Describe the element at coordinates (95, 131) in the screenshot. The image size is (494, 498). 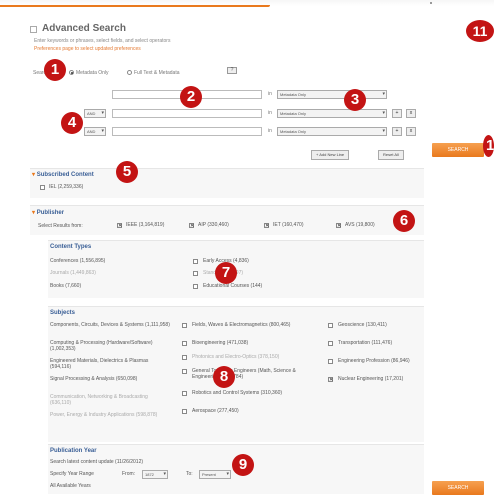
I see `operator-select-3: AND` at that location.